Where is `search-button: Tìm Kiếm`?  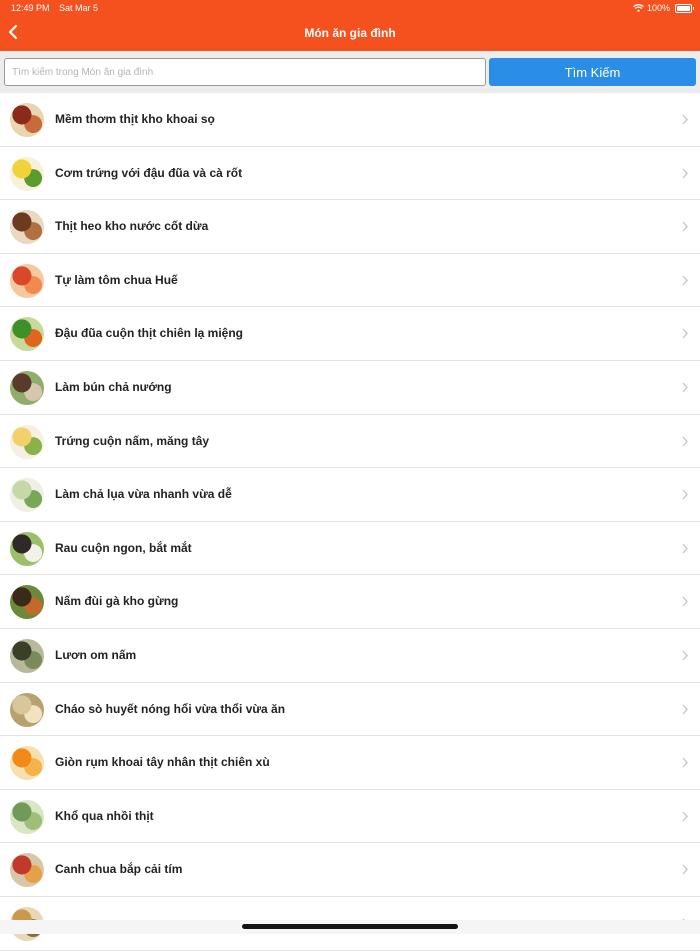
search-button: Tìm Kiếm is located at coordinates (592, 72).